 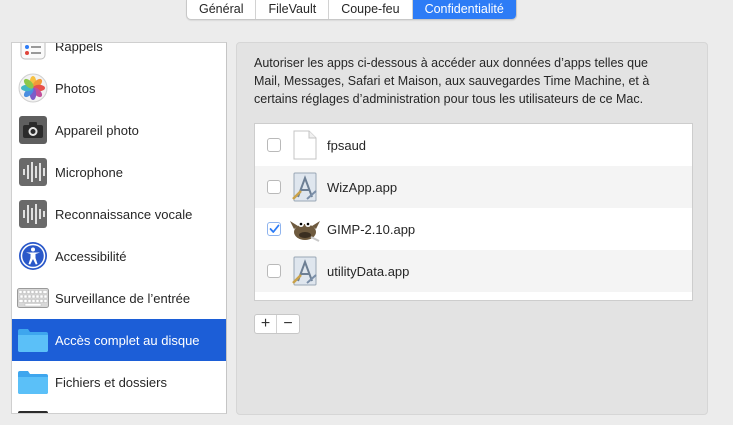 I want to click on sidebar-item-label: Microphone, so click(x=89, y=172).